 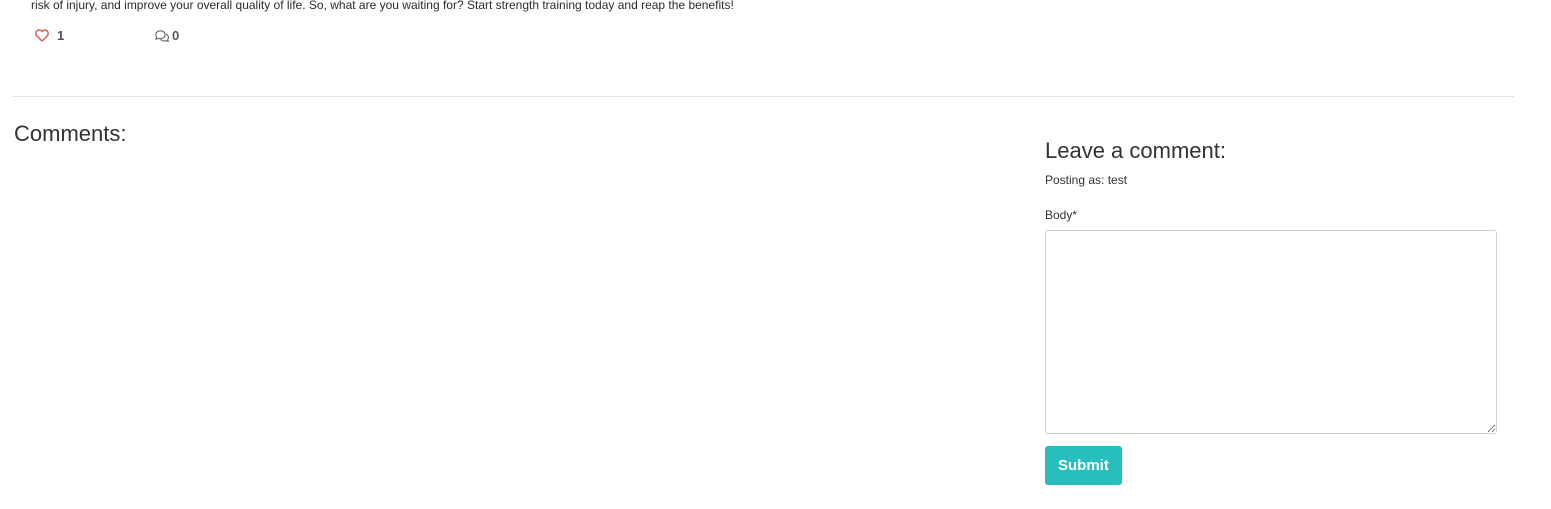 What do you see at coordinates (162, 36) in the screenshot?
I see `comment-bubbles-icon` at bounding box center [162, 36].